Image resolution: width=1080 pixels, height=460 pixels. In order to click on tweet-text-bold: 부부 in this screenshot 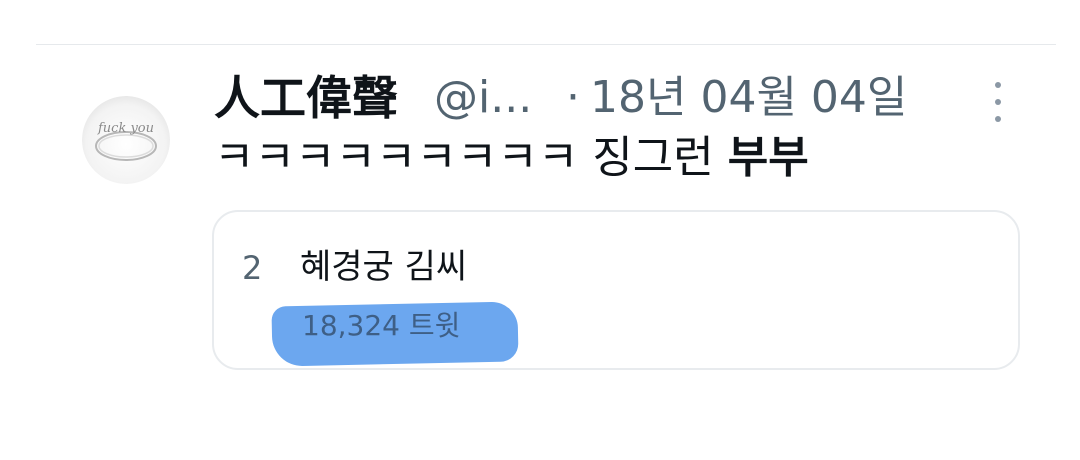, I will do `click(768, 157)`.